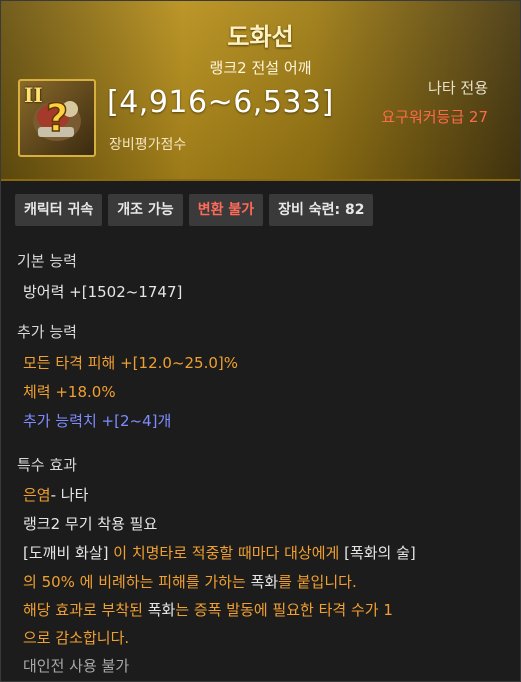 The width and height of the screenshot is (521, 682). Describe the element at coordinates (434, 117) in the screenshot. I see `required-level: 요구워커등급 27` at that location.